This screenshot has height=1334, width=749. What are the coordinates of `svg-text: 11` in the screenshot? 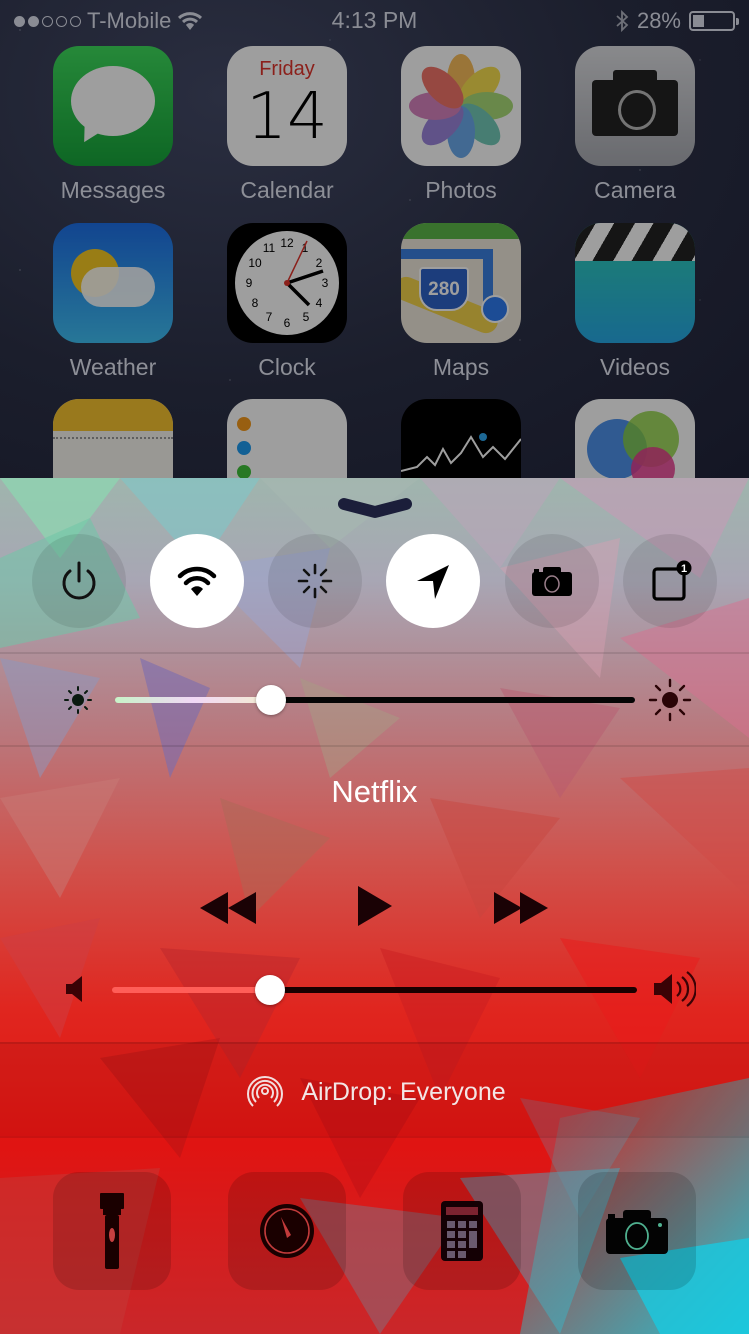 It's located at (269, 248).